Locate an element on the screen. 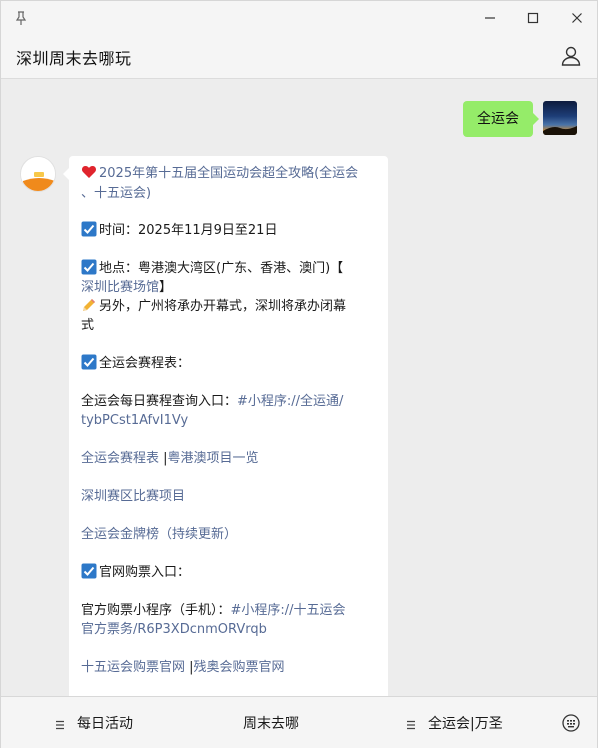 The image size is (598, 748). my-message-bubble: 全运会 is located at coordinates (501, 119).